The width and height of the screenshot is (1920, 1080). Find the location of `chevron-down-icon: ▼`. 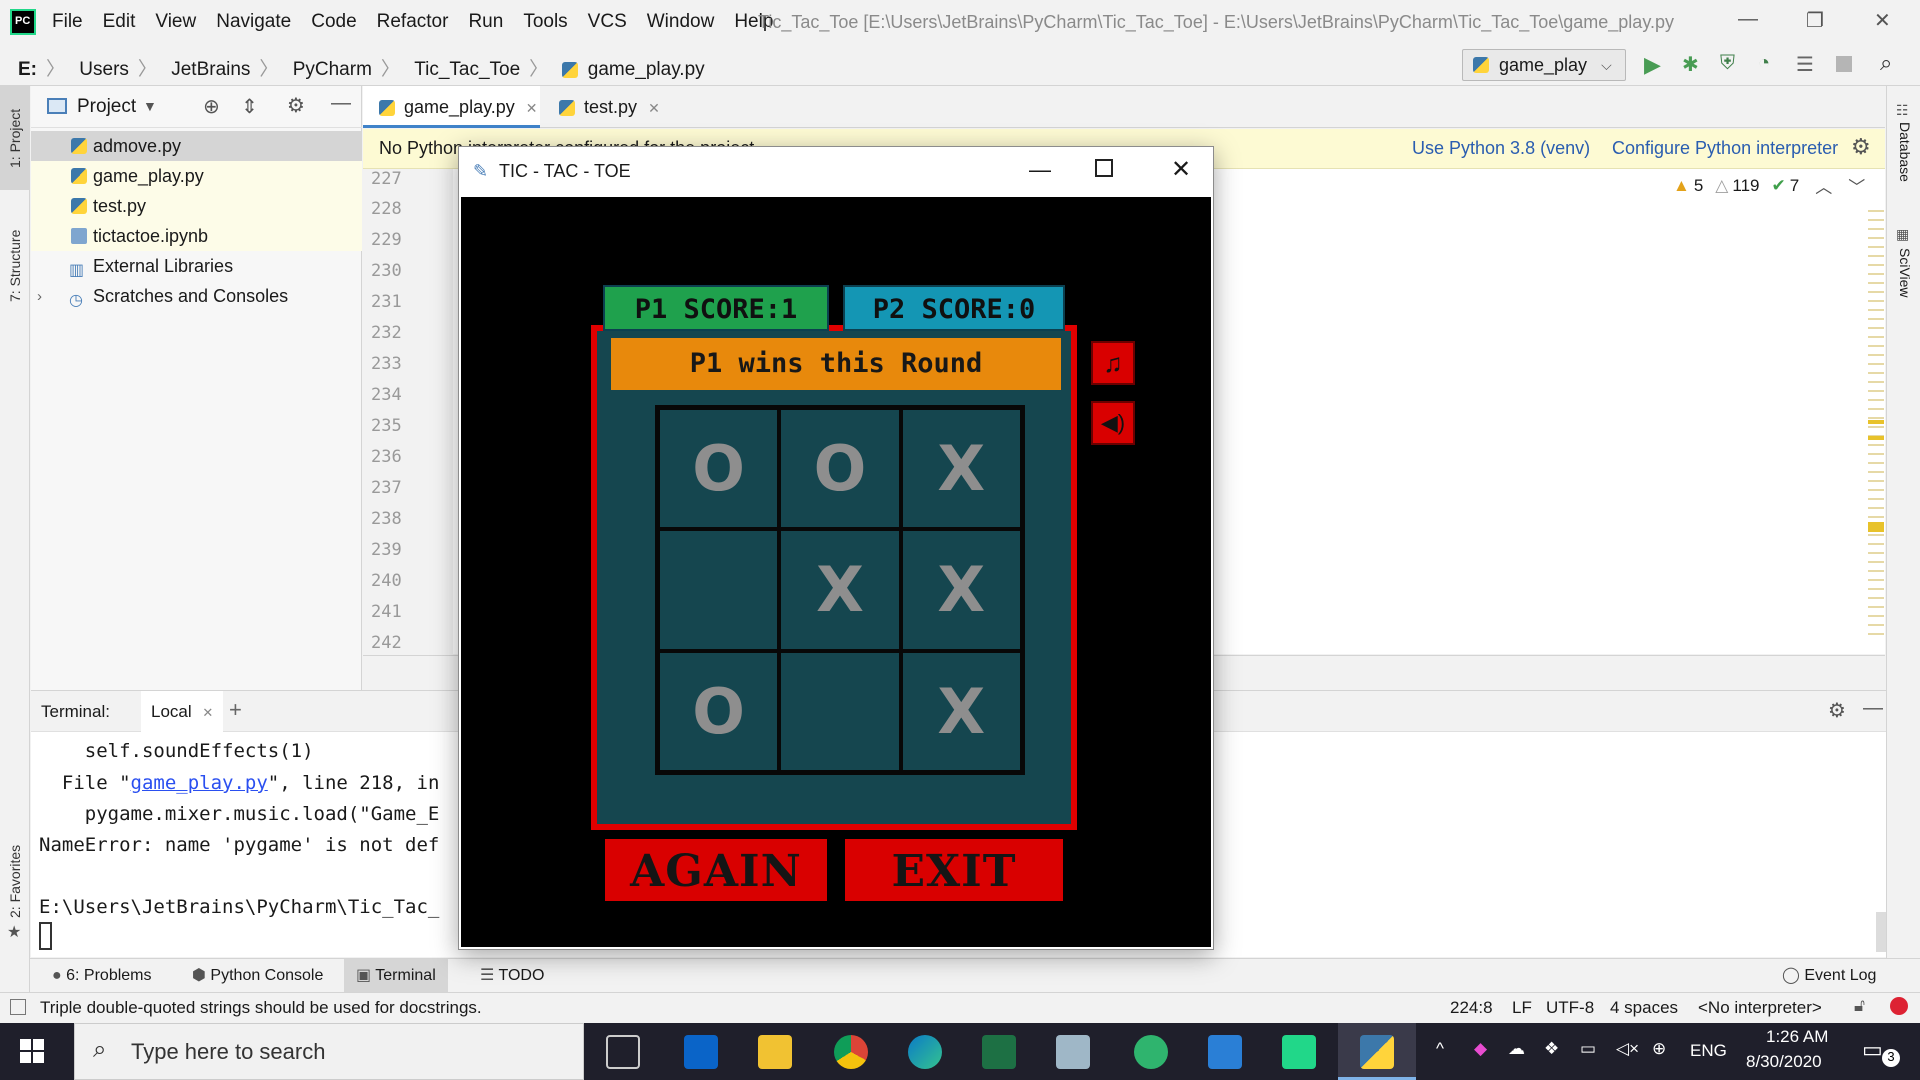

chevron-down-icon: ▼ is located at coordinates (150, 106).